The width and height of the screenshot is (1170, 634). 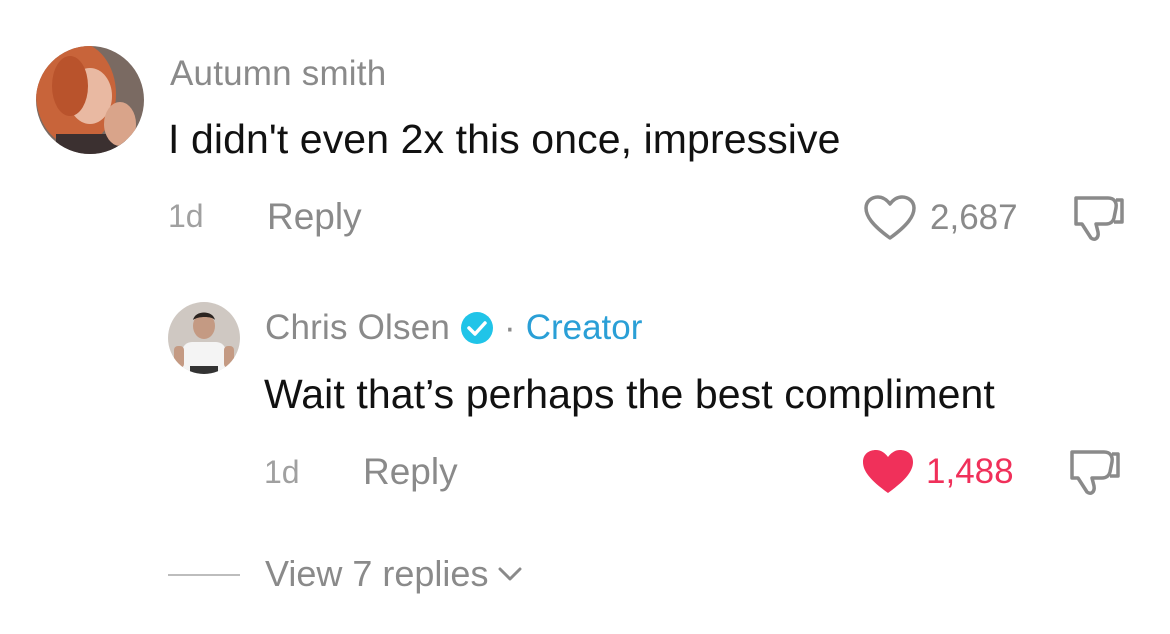 What do you see at coordinates (204, 575) in the screenshot?
I see `replies-divider` at bounding box center [204, 575].